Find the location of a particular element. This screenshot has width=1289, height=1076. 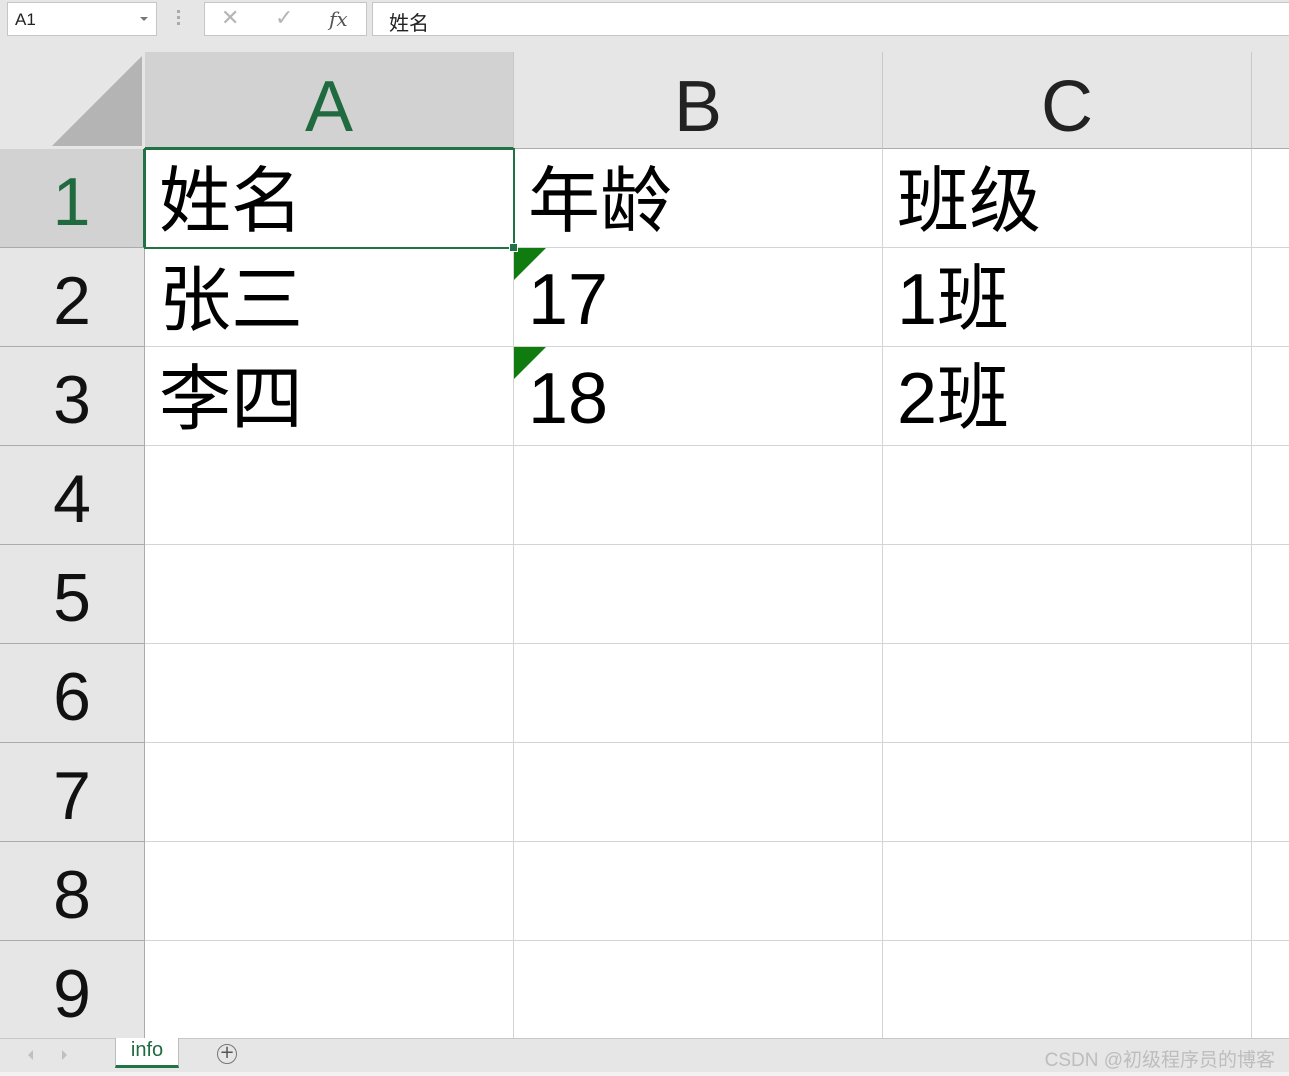

row-header-1: 1 is located at coordinates (72, 198).